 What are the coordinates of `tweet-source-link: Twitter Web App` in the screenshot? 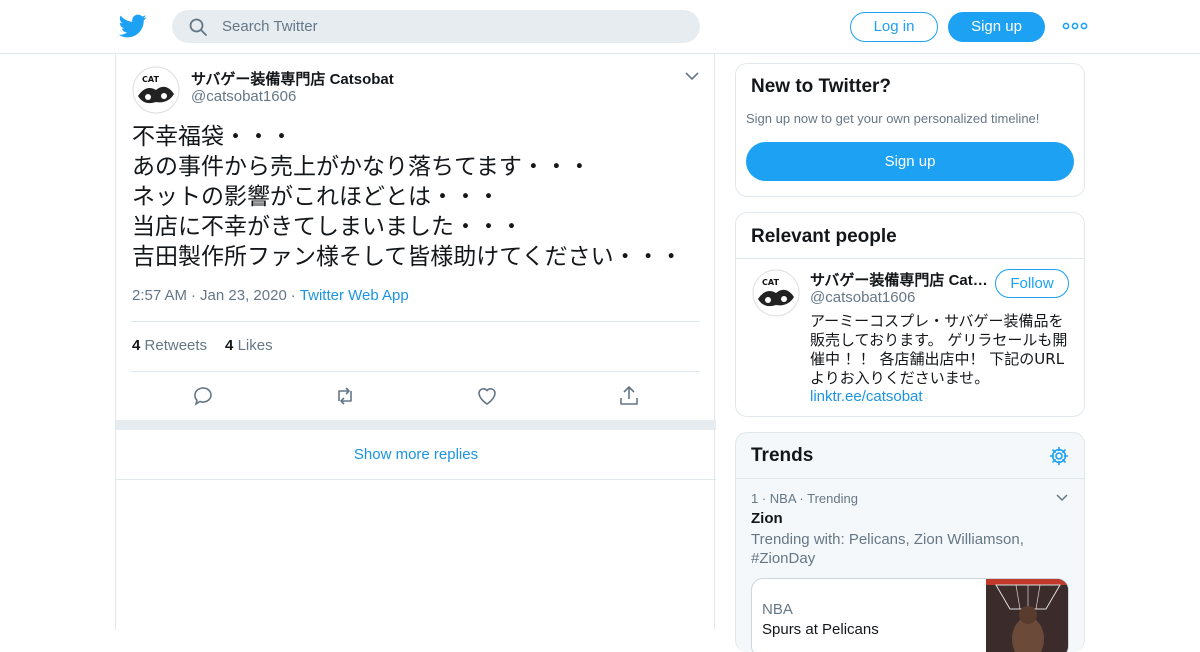 It's located at (354, 295).